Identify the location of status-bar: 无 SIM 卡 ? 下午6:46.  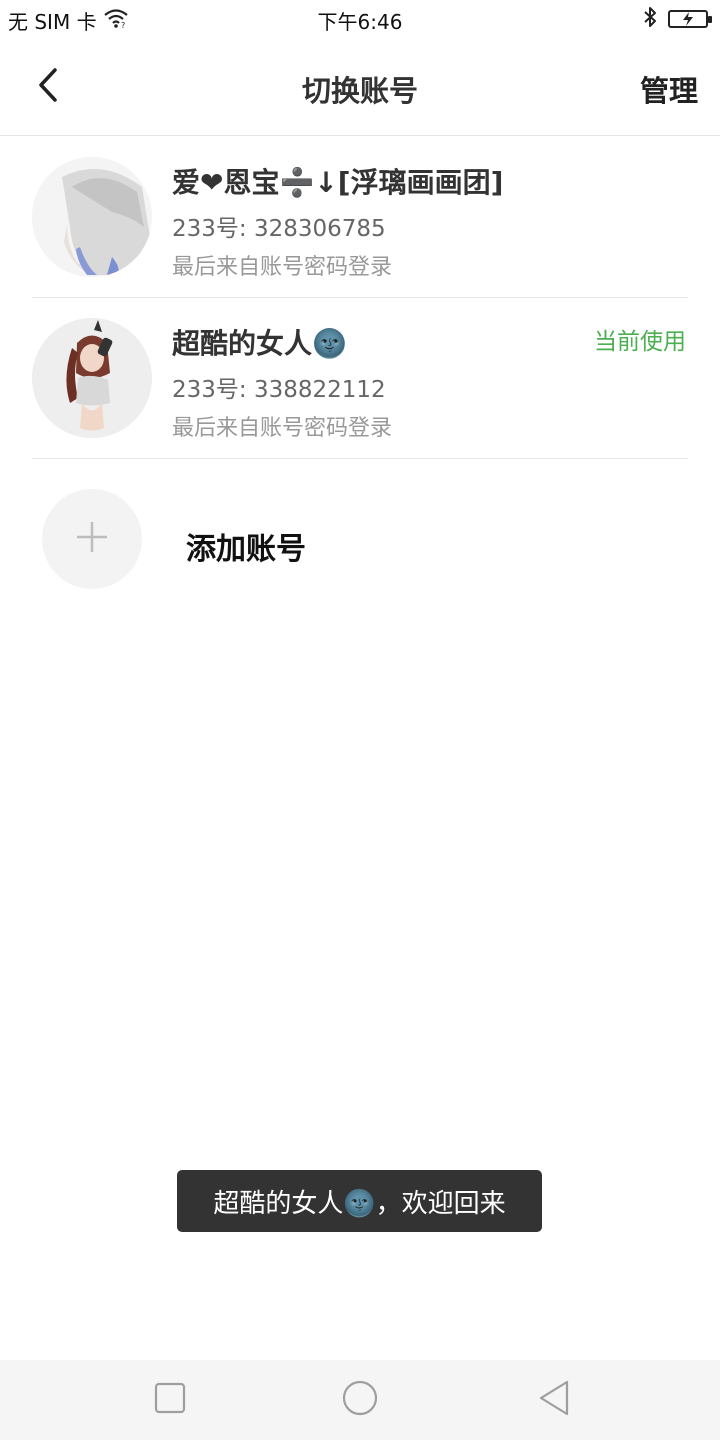
(360, 19).